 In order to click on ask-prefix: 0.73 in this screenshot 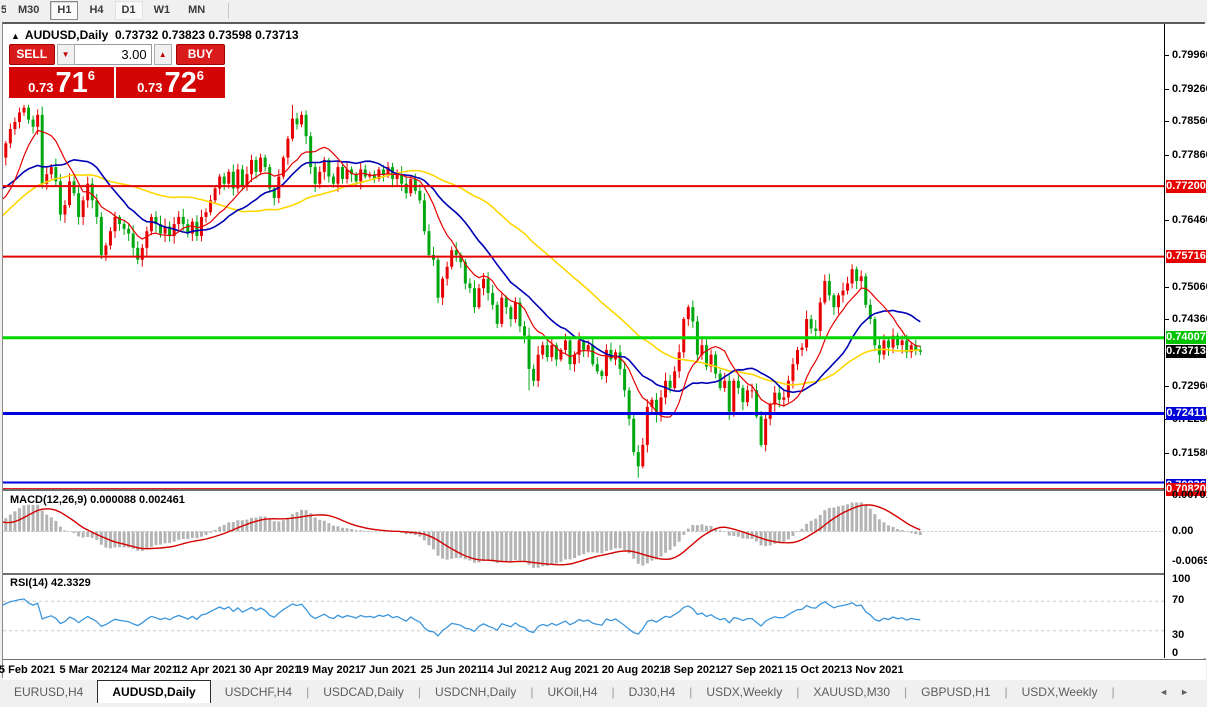, I will do `click(150, 87)`.